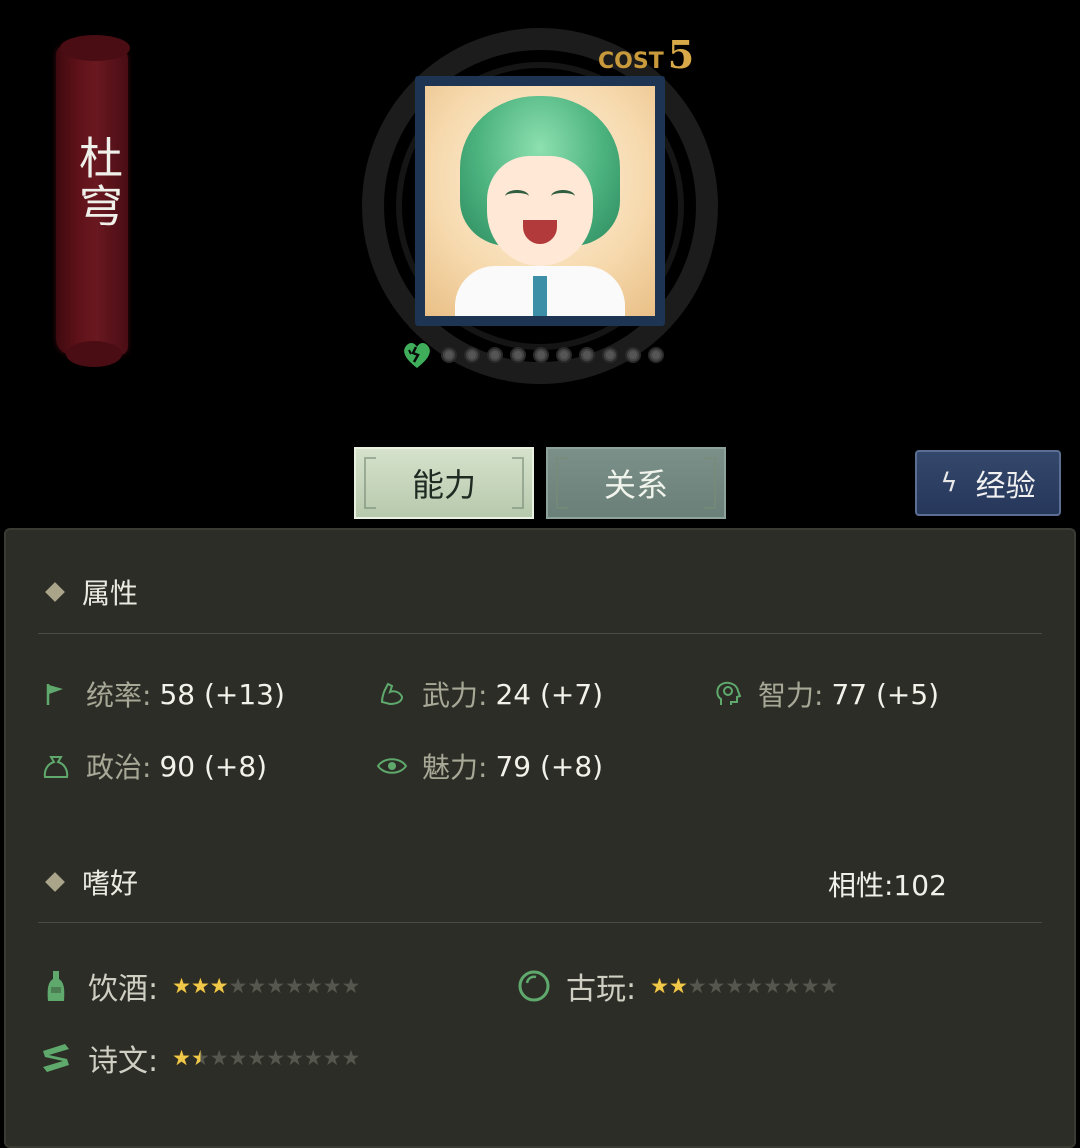 This screenshot has height=1148, width=1080. I want to click on character-portrait, so click(540, 201).